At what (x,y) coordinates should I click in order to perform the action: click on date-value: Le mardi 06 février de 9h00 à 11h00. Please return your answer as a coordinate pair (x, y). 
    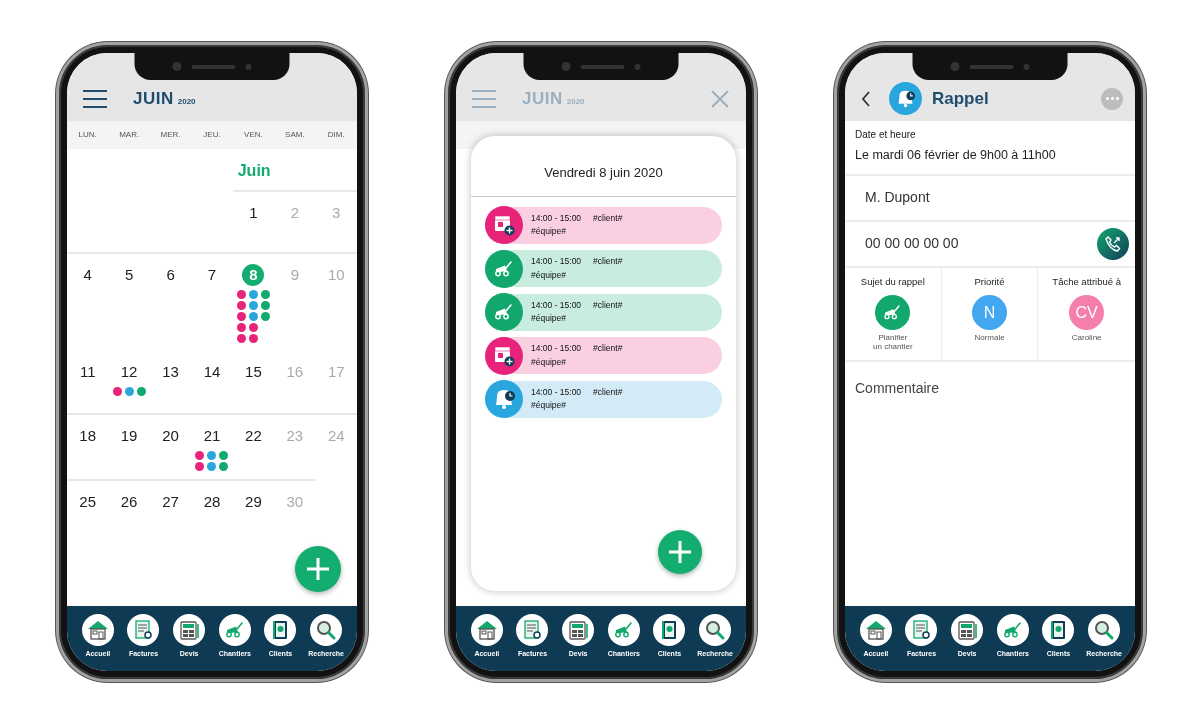
    Looking at the image, I should click on (955, 155).